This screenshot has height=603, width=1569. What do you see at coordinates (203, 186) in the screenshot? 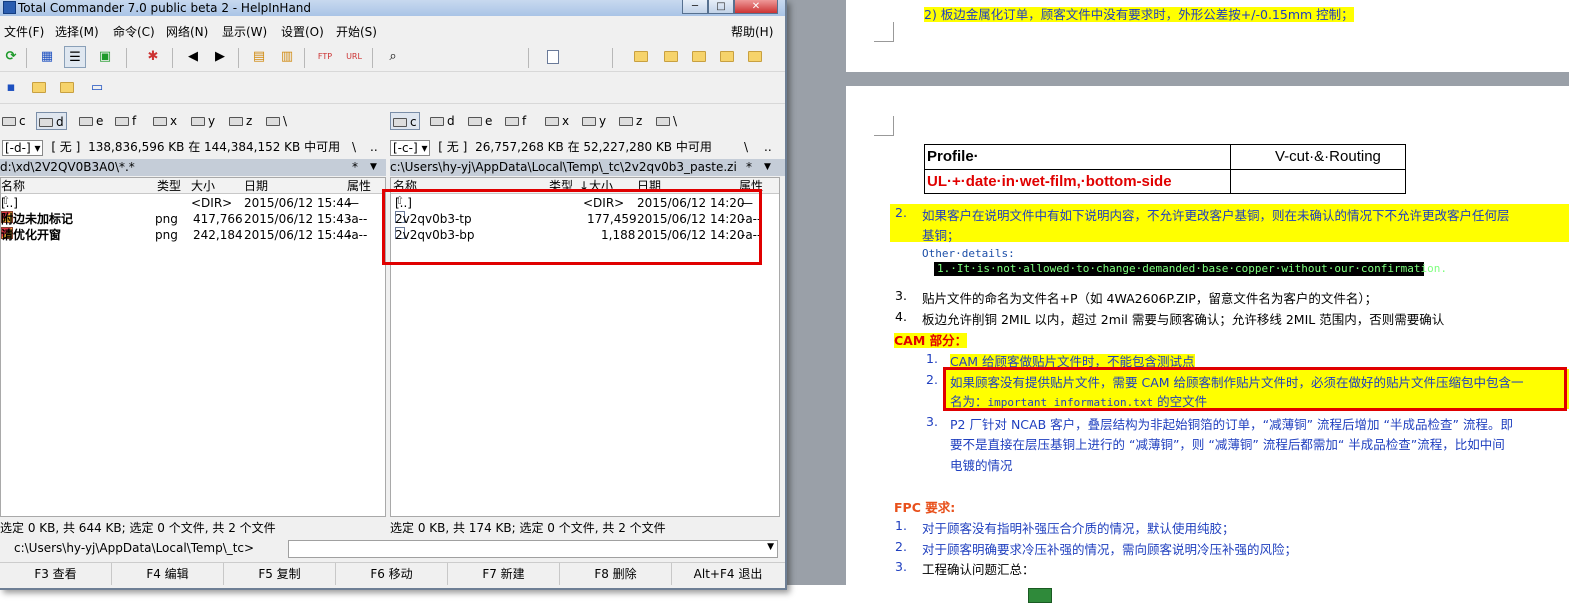
I see `col-size: 大小` at bounding box center [203, 186].